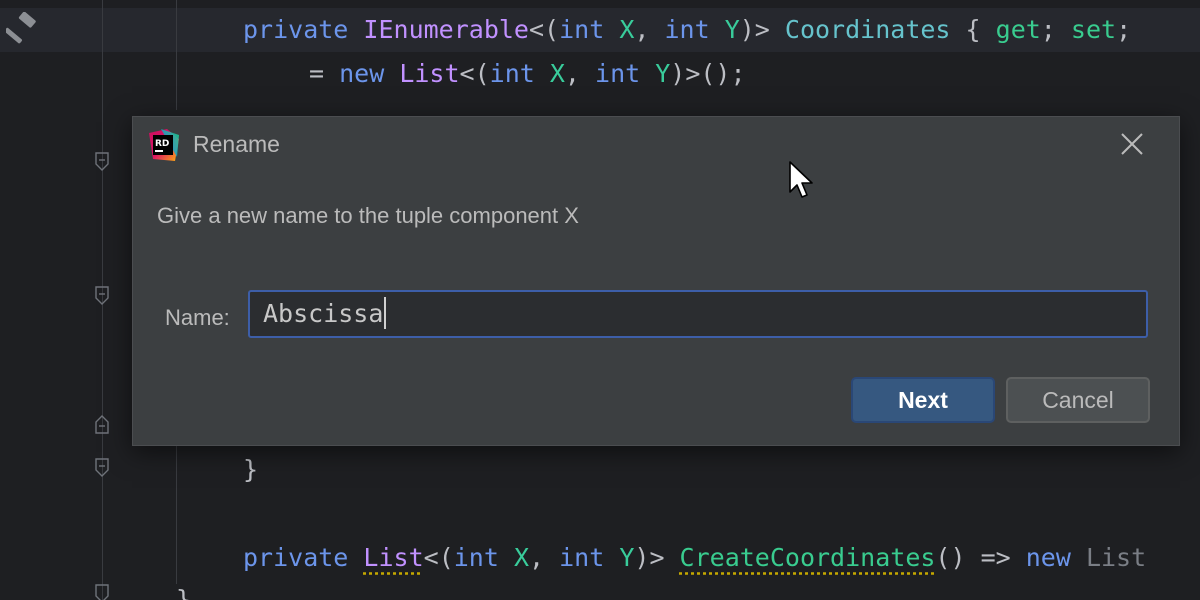  I want to click on method-name: CreateCoordinates, so click(807, 557).